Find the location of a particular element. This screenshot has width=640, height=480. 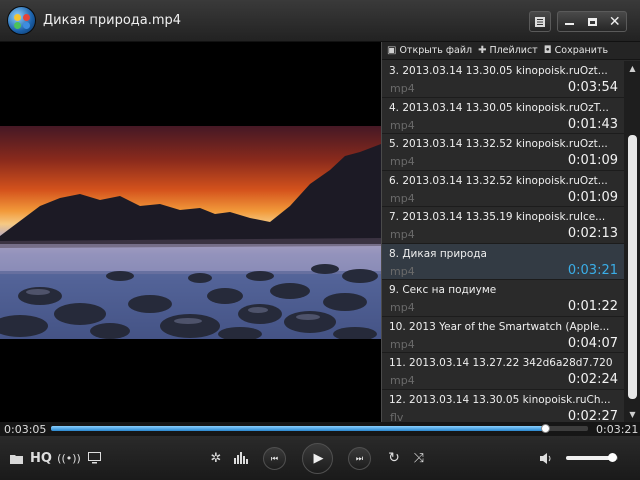

elapsed-time: 0:03:05 is located at coordinates (25, 429).